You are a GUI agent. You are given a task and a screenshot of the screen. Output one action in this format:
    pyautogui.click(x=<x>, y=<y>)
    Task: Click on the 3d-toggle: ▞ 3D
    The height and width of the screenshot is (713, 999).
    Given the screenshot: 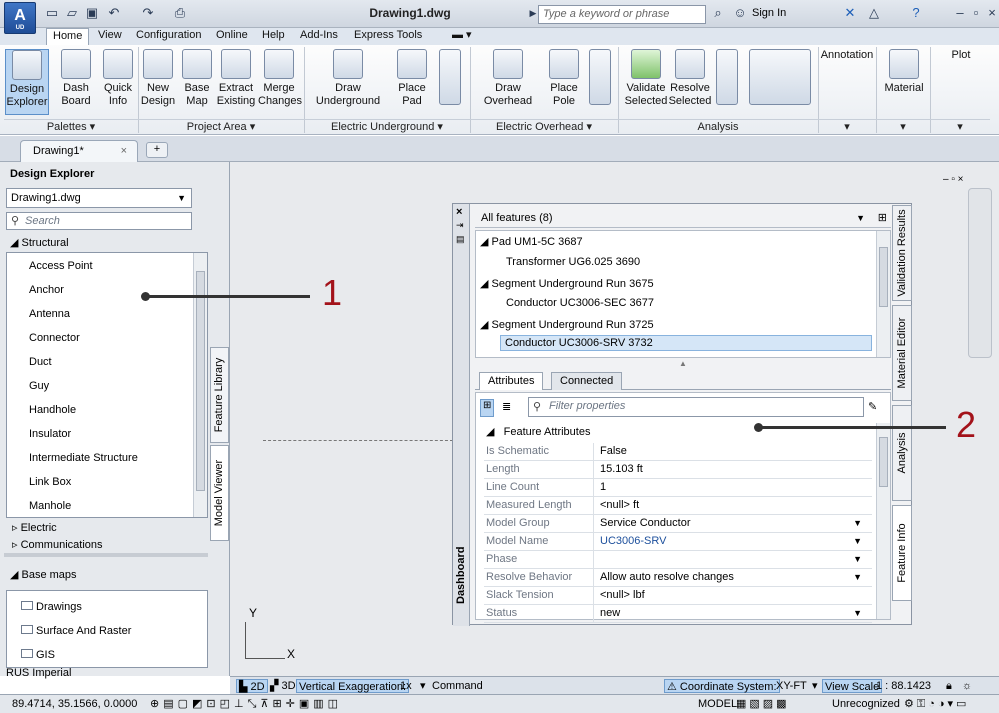 What is the action you would take?
    pyautogui.click(x=283, y=686)
    